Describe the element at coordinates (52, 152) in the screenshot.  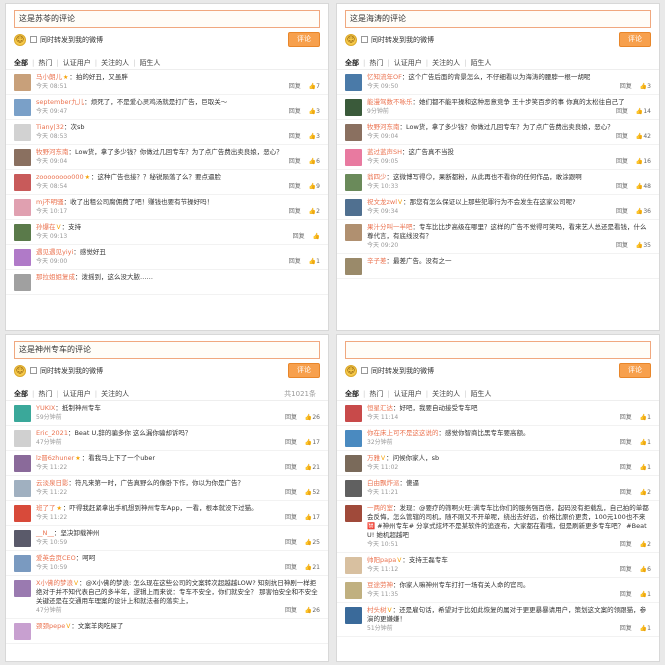
I see `comment-username: 牧野河东南` at that location.